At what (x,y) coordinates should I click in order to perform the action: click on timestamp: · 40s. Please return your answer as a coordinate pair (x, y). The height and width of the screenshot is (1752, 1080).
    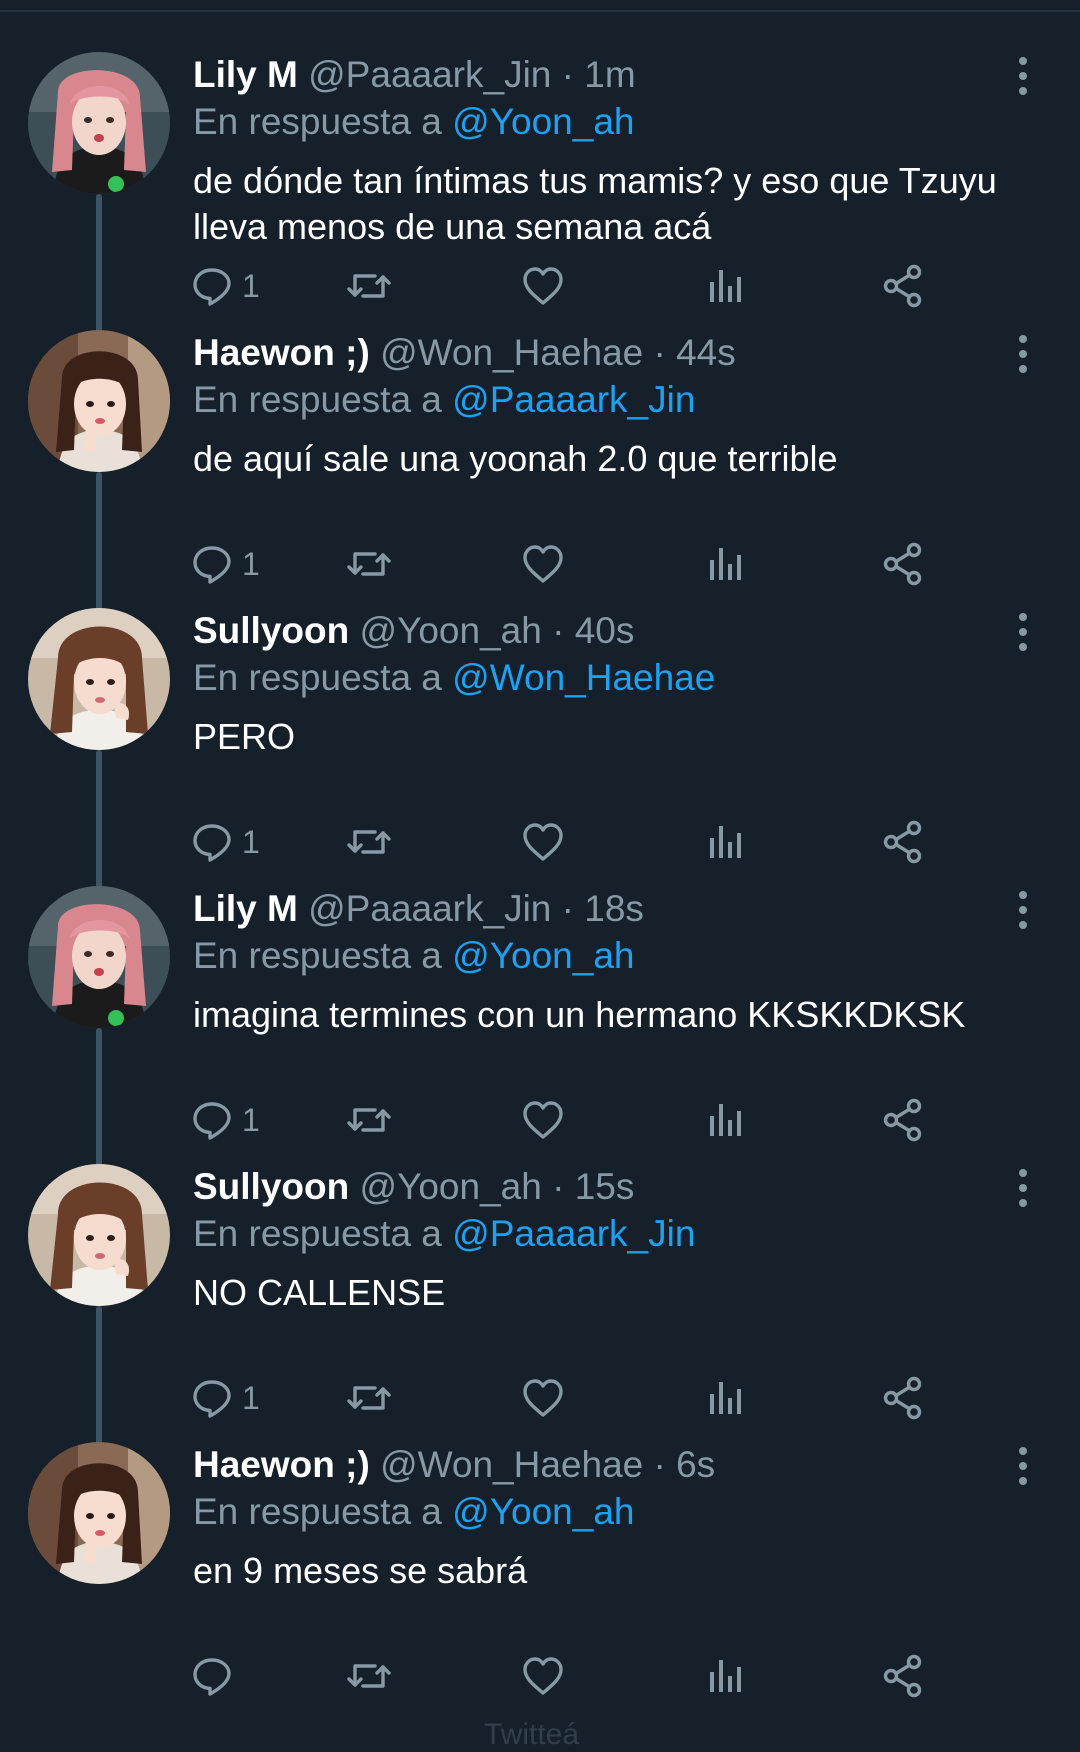
    Looking at the image, I should click on (593, 630).